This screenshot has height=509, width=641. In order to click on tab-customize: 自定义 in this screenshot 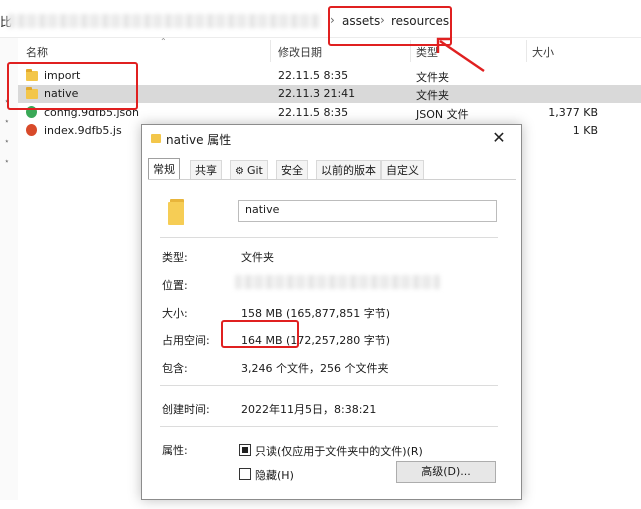, I will do `click(402, 170)`.